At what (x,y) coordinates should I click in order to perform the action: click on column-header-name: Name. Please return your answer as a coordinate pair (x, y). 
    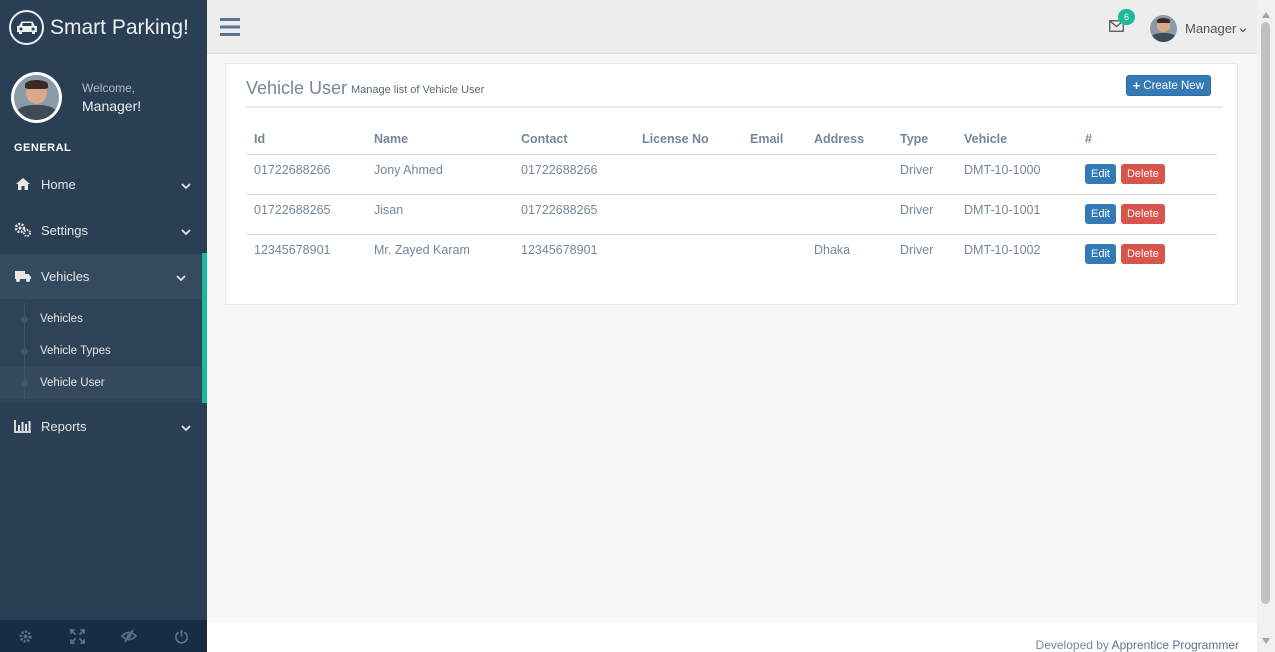
    Looking at the image, I should click on (439, 139).